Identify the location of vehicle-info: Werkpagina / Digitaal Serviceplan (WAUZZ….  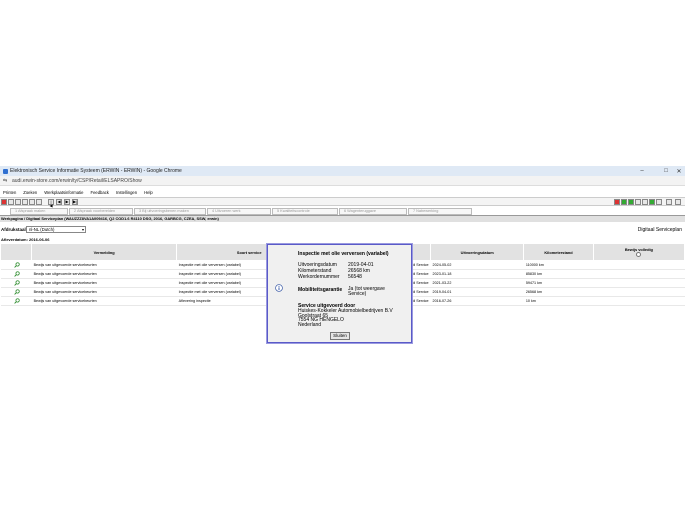
(342, 219).